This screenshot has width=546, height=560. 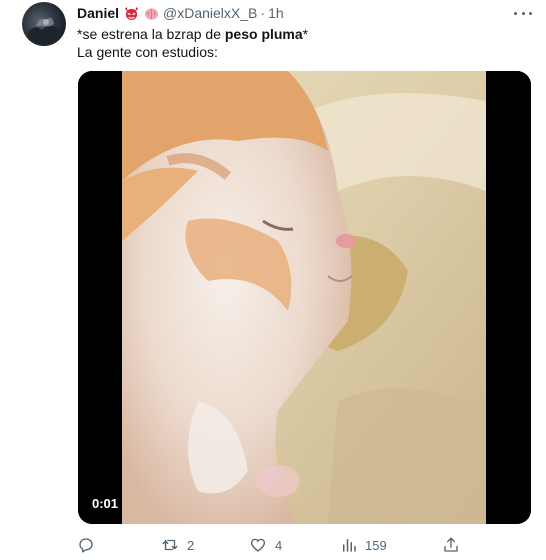 I want to click on reply-button, so click(x=86, y=545).